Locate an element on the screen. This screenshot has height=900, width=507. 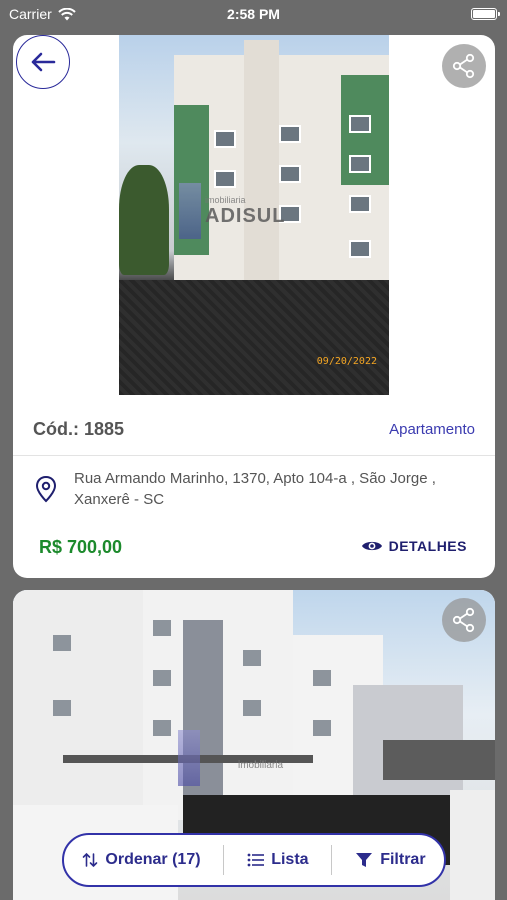
photo-date-stamp: 09/20/2022 is located at coordinates (346, 361).